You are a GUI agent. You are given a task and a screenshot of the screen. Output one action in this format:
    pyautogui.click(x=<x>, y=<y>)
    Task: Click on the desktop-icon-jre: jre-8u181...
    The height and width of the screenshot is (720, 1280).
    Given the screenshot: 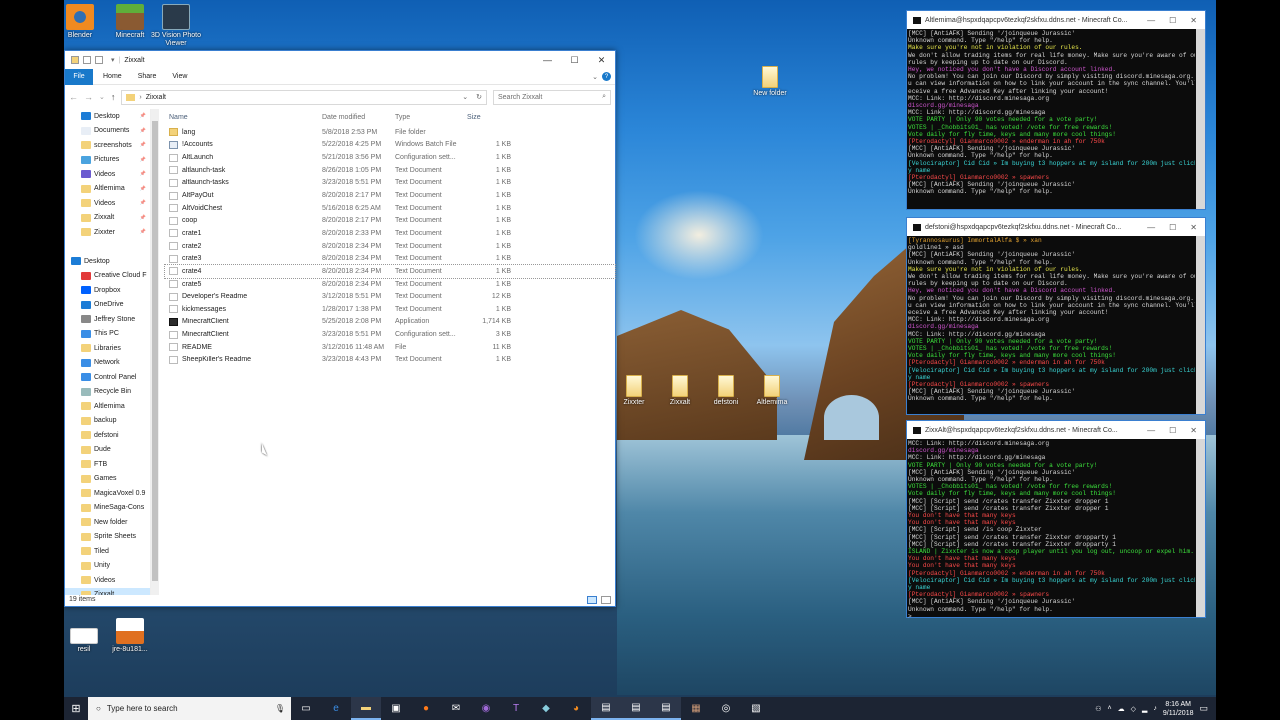 What is the action you would take?
    pyautogui.click(x=130, y=636)
    